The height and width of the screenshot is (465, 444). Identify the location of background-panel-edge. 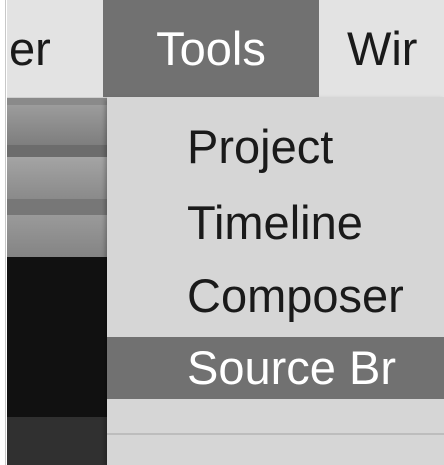
(57, 101).